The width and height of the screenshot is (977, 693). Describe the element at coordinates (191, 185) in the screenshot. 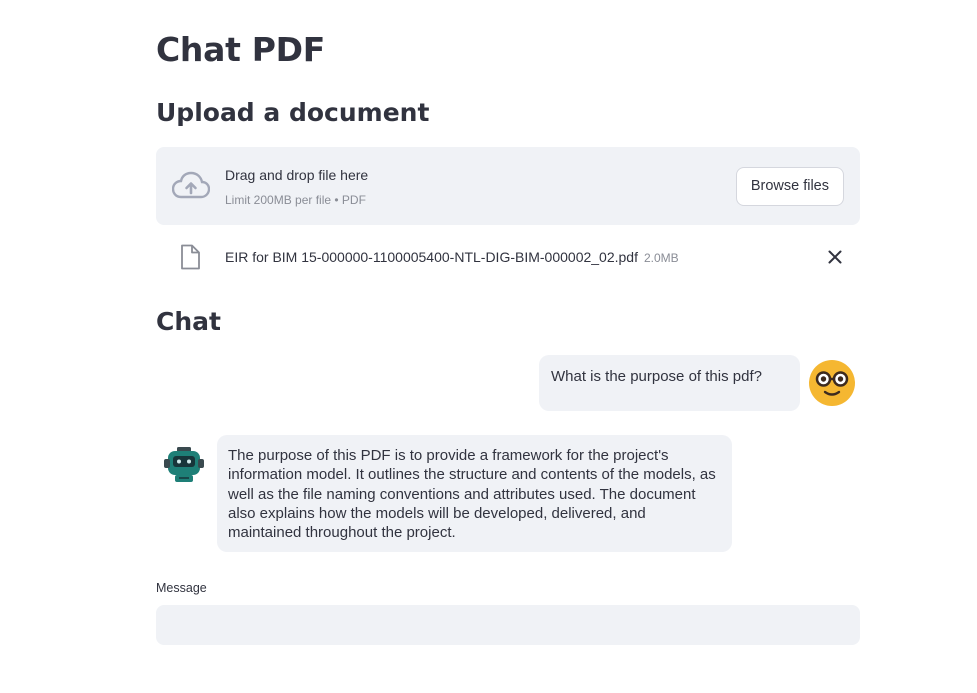

I see `cloud-upload-icon` at that location.